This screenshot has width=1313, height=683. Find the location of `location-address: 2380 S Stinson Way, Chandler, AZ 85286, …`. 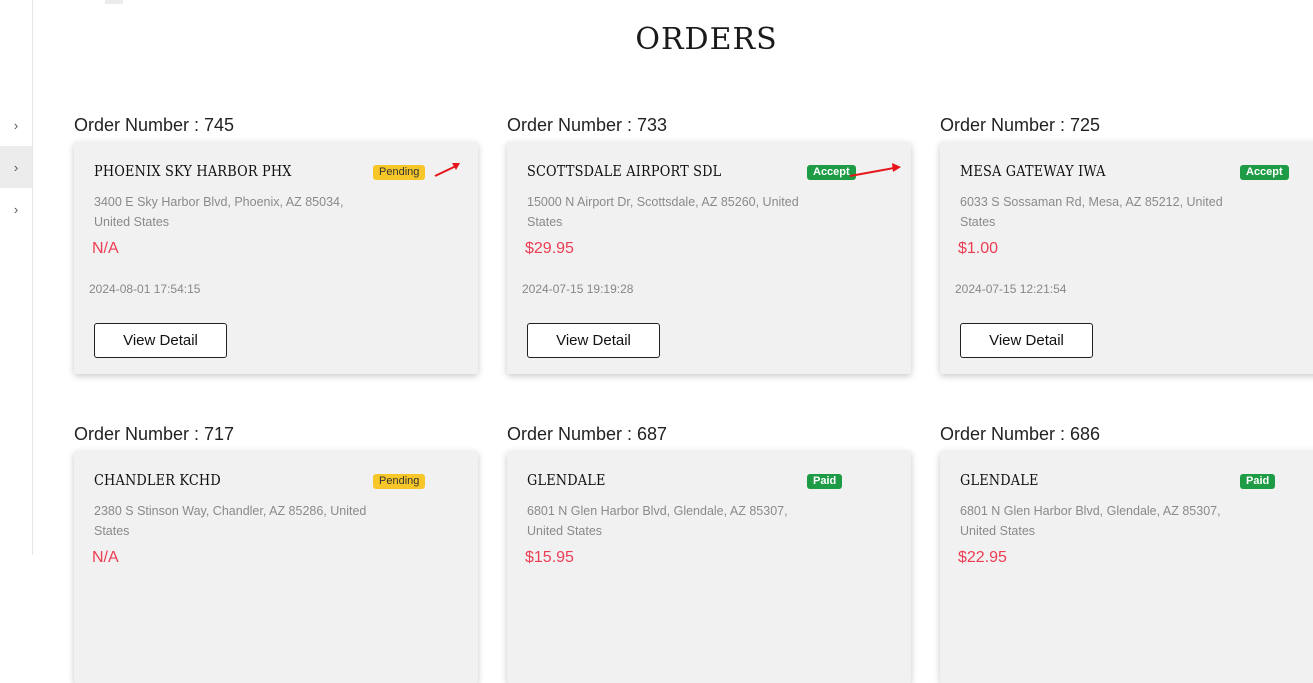

location-address: 2380 S Stinson Way, Chandler, AZ 85286, … is located at coordinates (230, 521).